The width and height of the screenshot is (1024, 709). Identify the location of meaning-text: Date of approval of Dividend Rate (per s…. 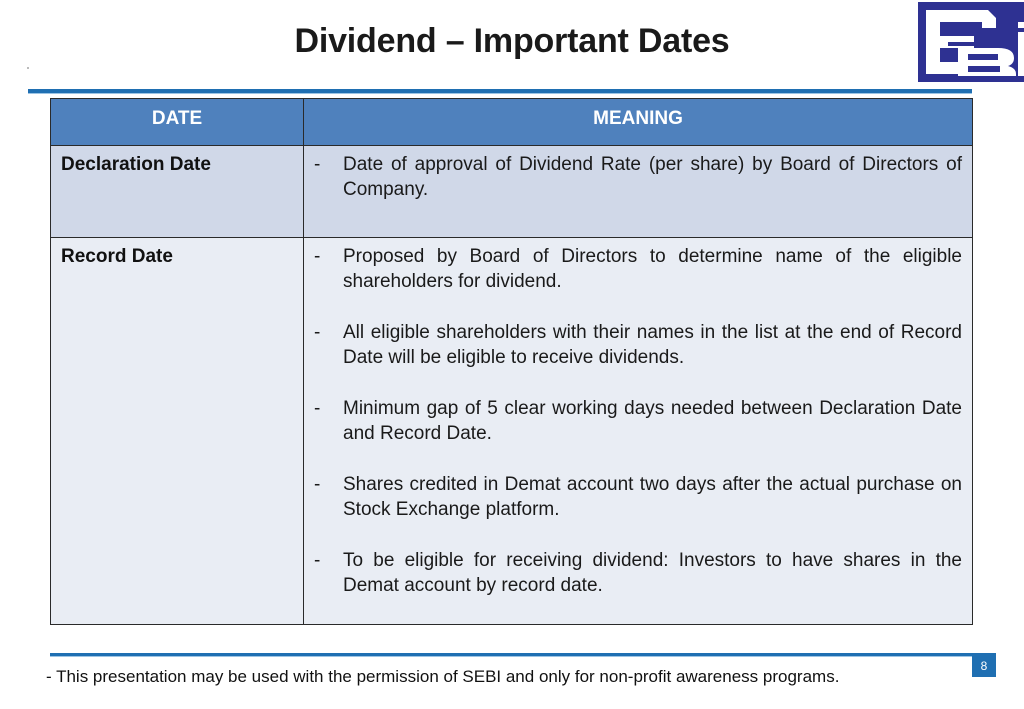
(652, 177).